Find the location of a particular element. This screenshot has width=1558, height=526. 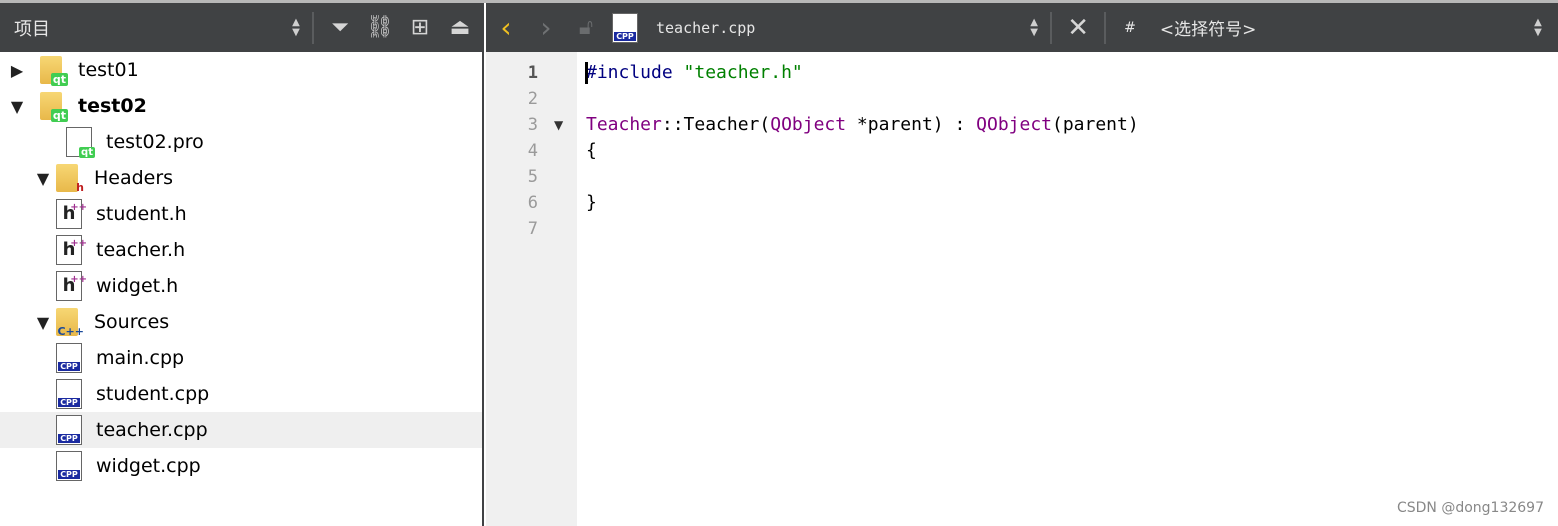

code-token: { is located at coordinates (591, 150).